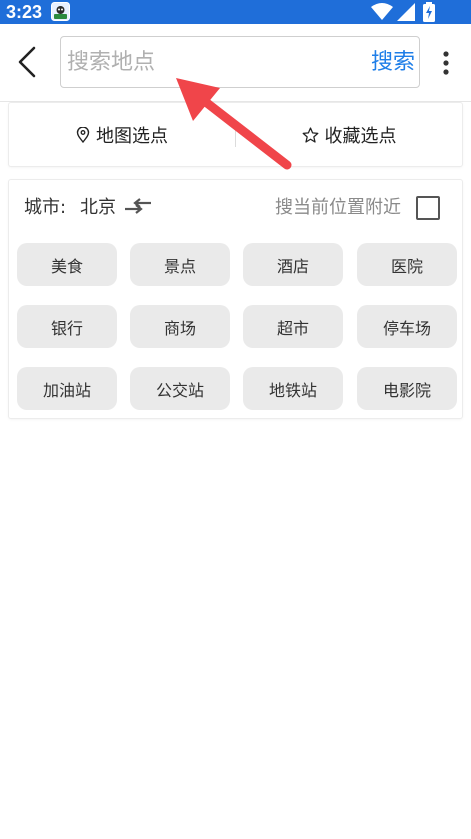 This screenshot has width=471, height=839. I want to click on select-mode-tabs: 地图选点 收藏选点, so click(235, 134).